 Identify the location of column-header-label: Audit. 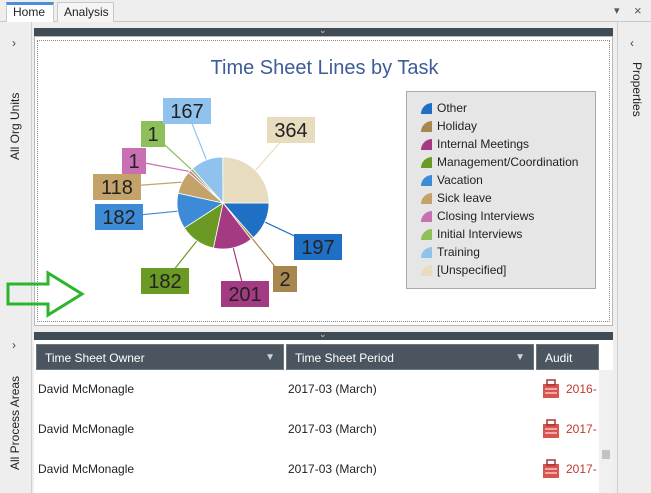
(559, 358).